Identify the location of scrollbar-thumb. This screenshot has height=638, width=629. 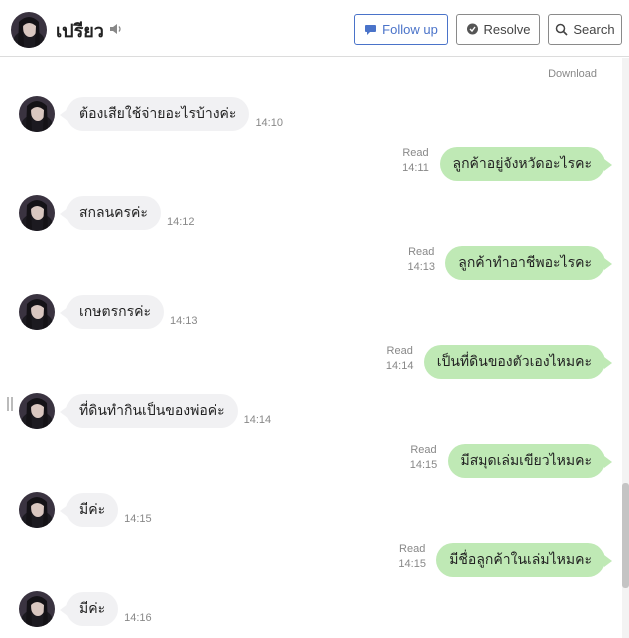
(625, 535).